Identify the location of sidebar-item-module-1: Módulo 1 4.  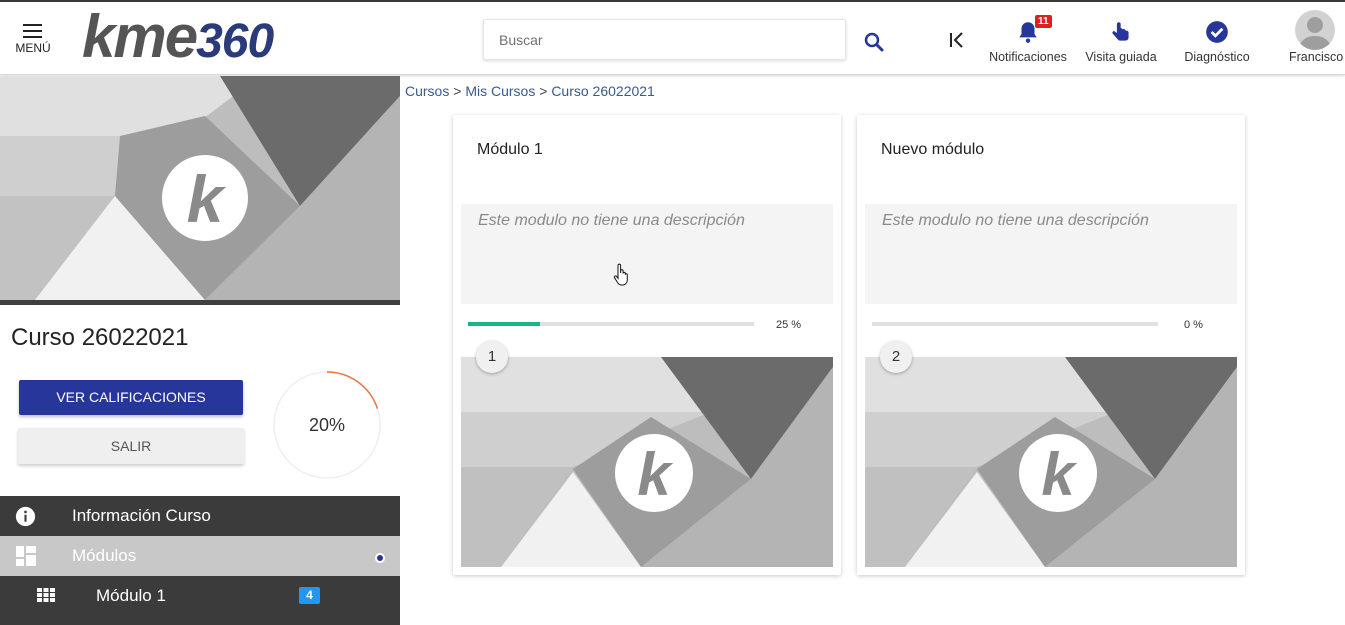
(200, 600).